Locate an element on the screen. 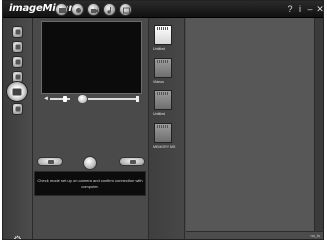 This screenshot has height=243, width=327. status-text: no_ls is located at coordinates (315, 235).